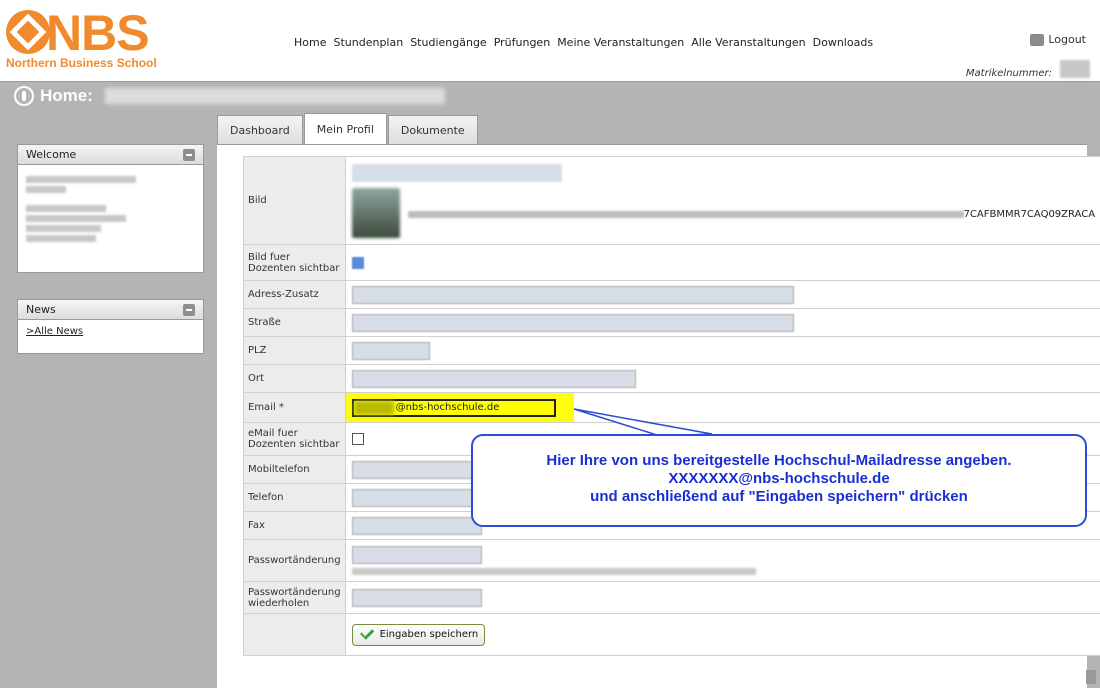  What do you see at coordinates (620, 42) in the screenshot?
I see `nav-meine-veranstaltungen: Meine Veranstaltungen` at bounding box center [620, 42].